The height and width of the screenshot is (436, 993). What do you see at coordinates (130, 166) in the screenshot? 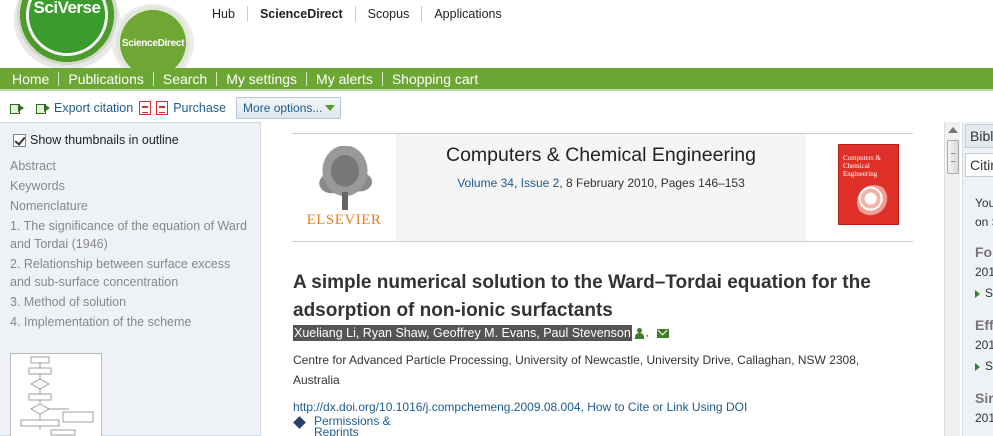
I see `outline-item-abstract: Abstract` at bounding box center [130, 166].